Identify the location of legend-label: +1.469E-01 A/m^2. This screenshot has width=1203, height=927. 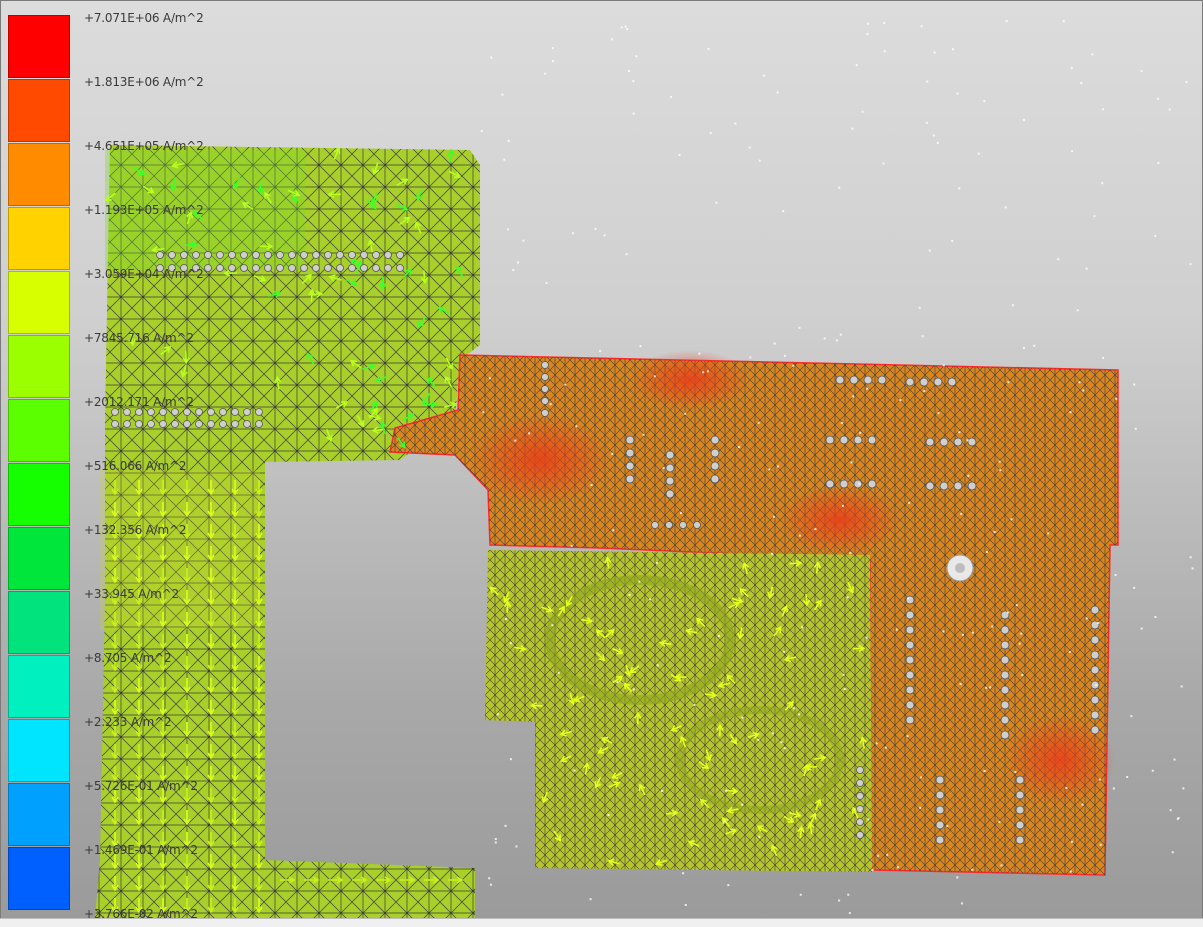
(141, 850).